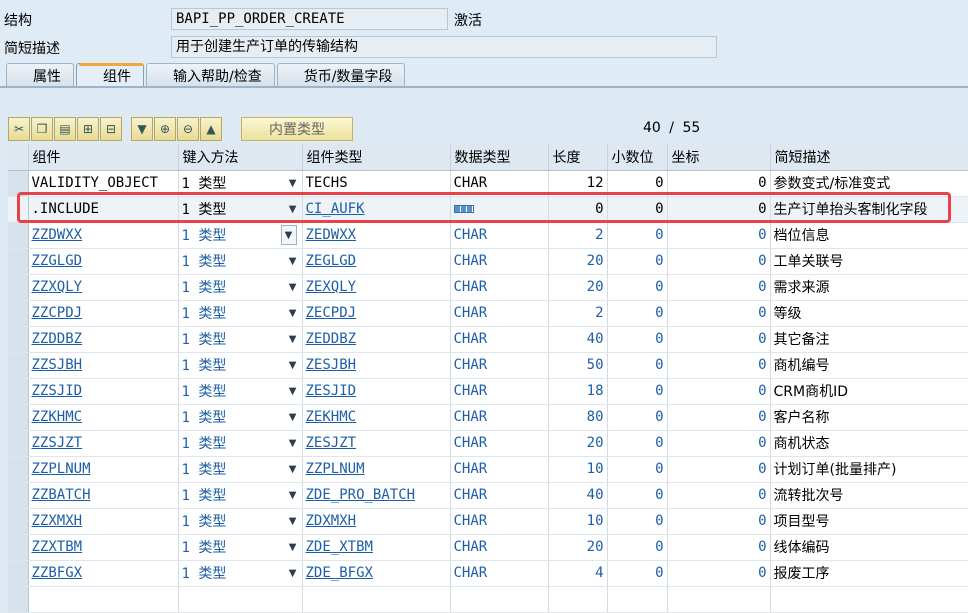 The image size is (968, 613). Describe the element at coordinates (331, 261) in the screenshot. I see `component-type: ZEGLGD` at that location.